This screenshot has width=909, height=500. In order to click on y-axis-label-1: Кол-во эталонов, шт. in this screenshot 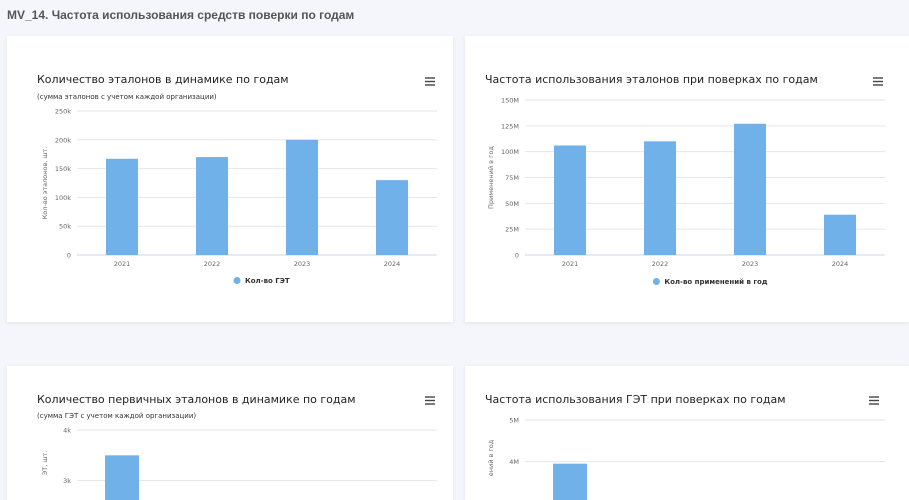, I will do `click(45, 183)`.